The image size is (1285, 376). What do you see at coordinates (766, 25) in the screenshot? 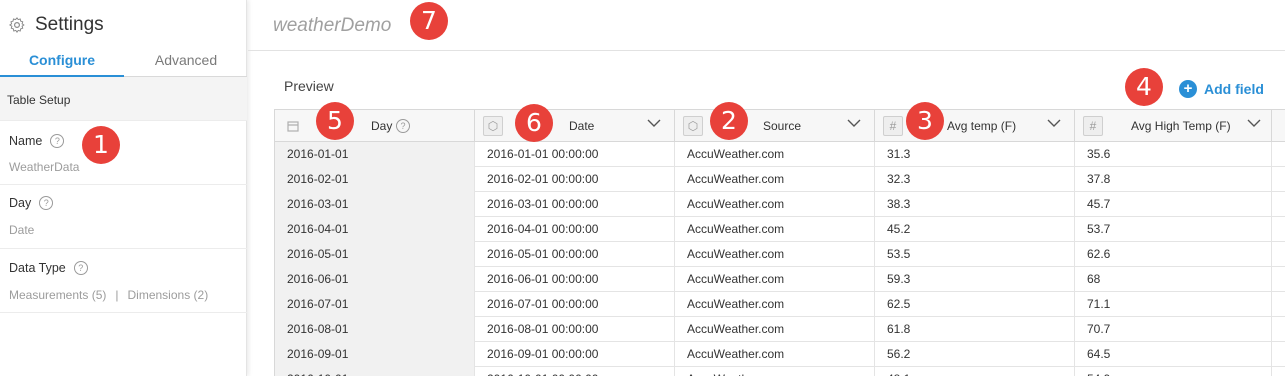
I see `top-bar: weatherDemo` at bounding box center [766, 25].